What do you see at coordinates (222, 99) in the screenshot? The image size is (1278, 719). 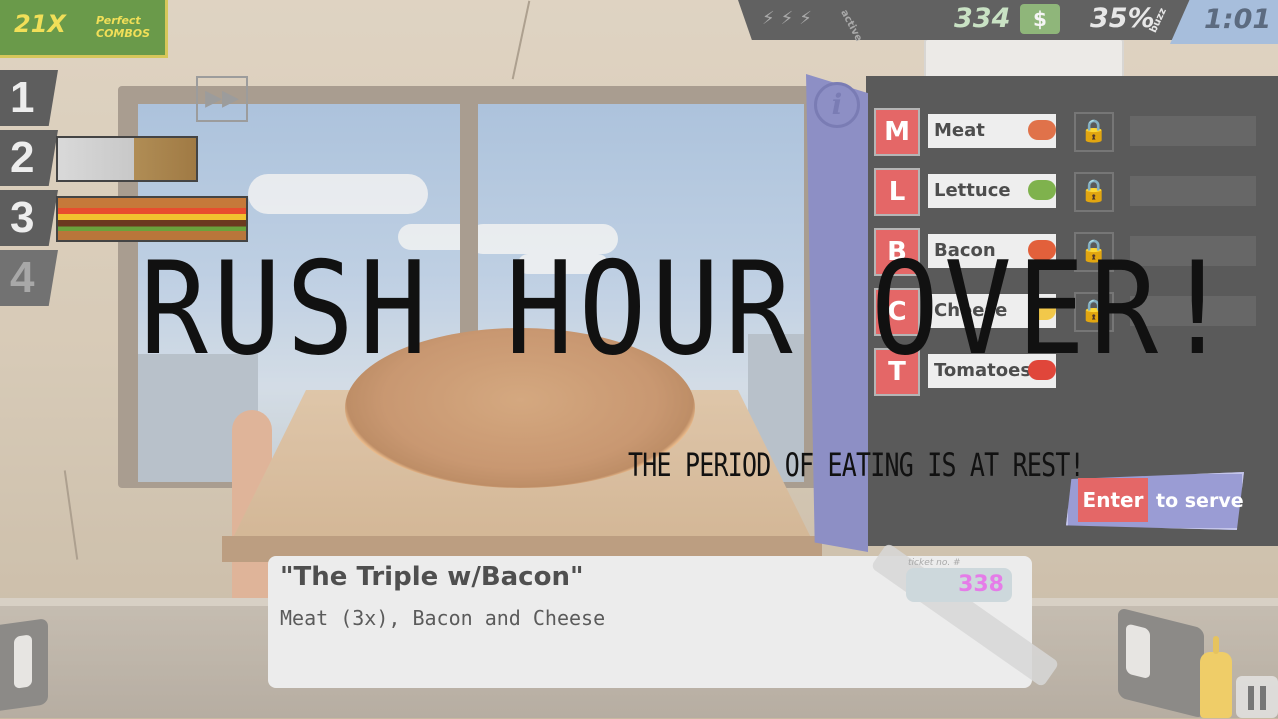 I see `fast-forward-icon: ▶▶` at bounding box center [222, 99].